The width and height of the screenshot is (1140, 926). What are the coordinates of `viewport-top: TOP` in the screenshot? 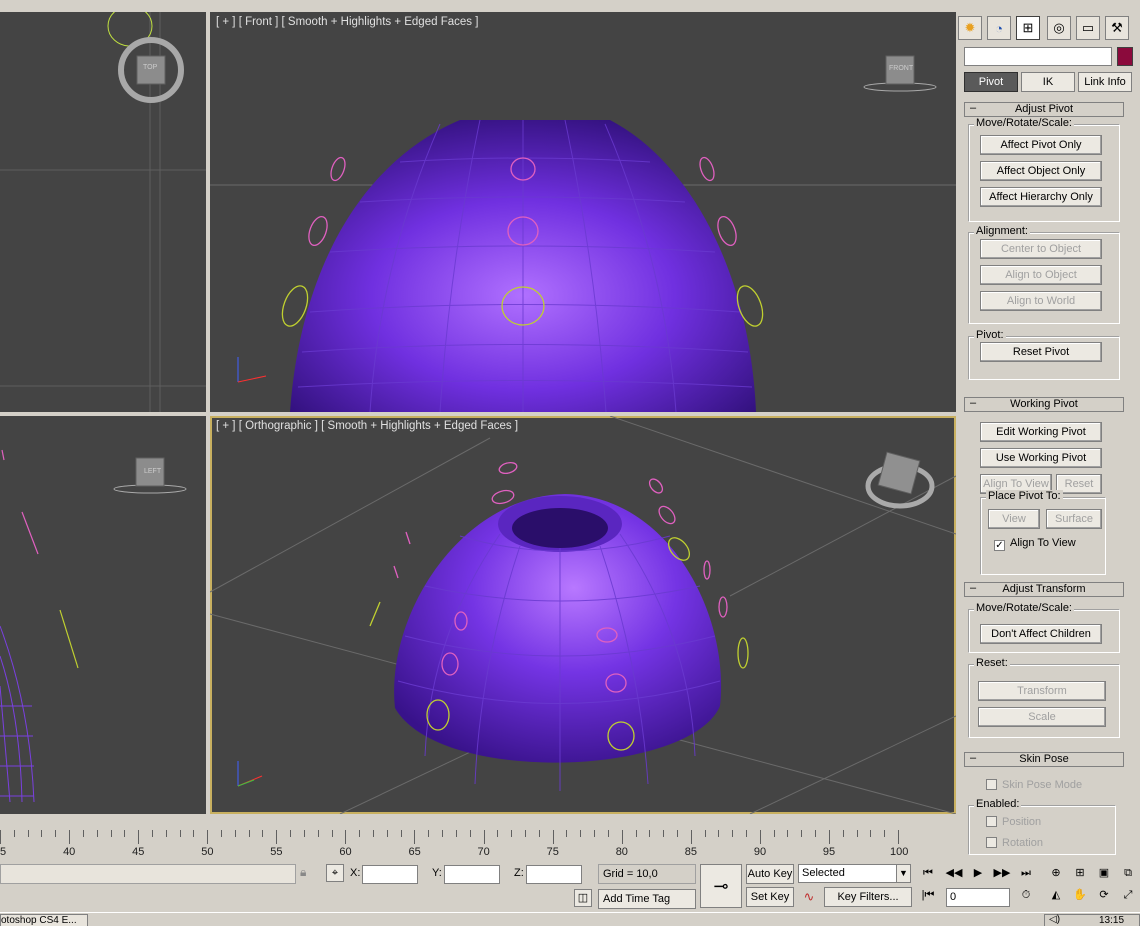 It's located at (103, 212).